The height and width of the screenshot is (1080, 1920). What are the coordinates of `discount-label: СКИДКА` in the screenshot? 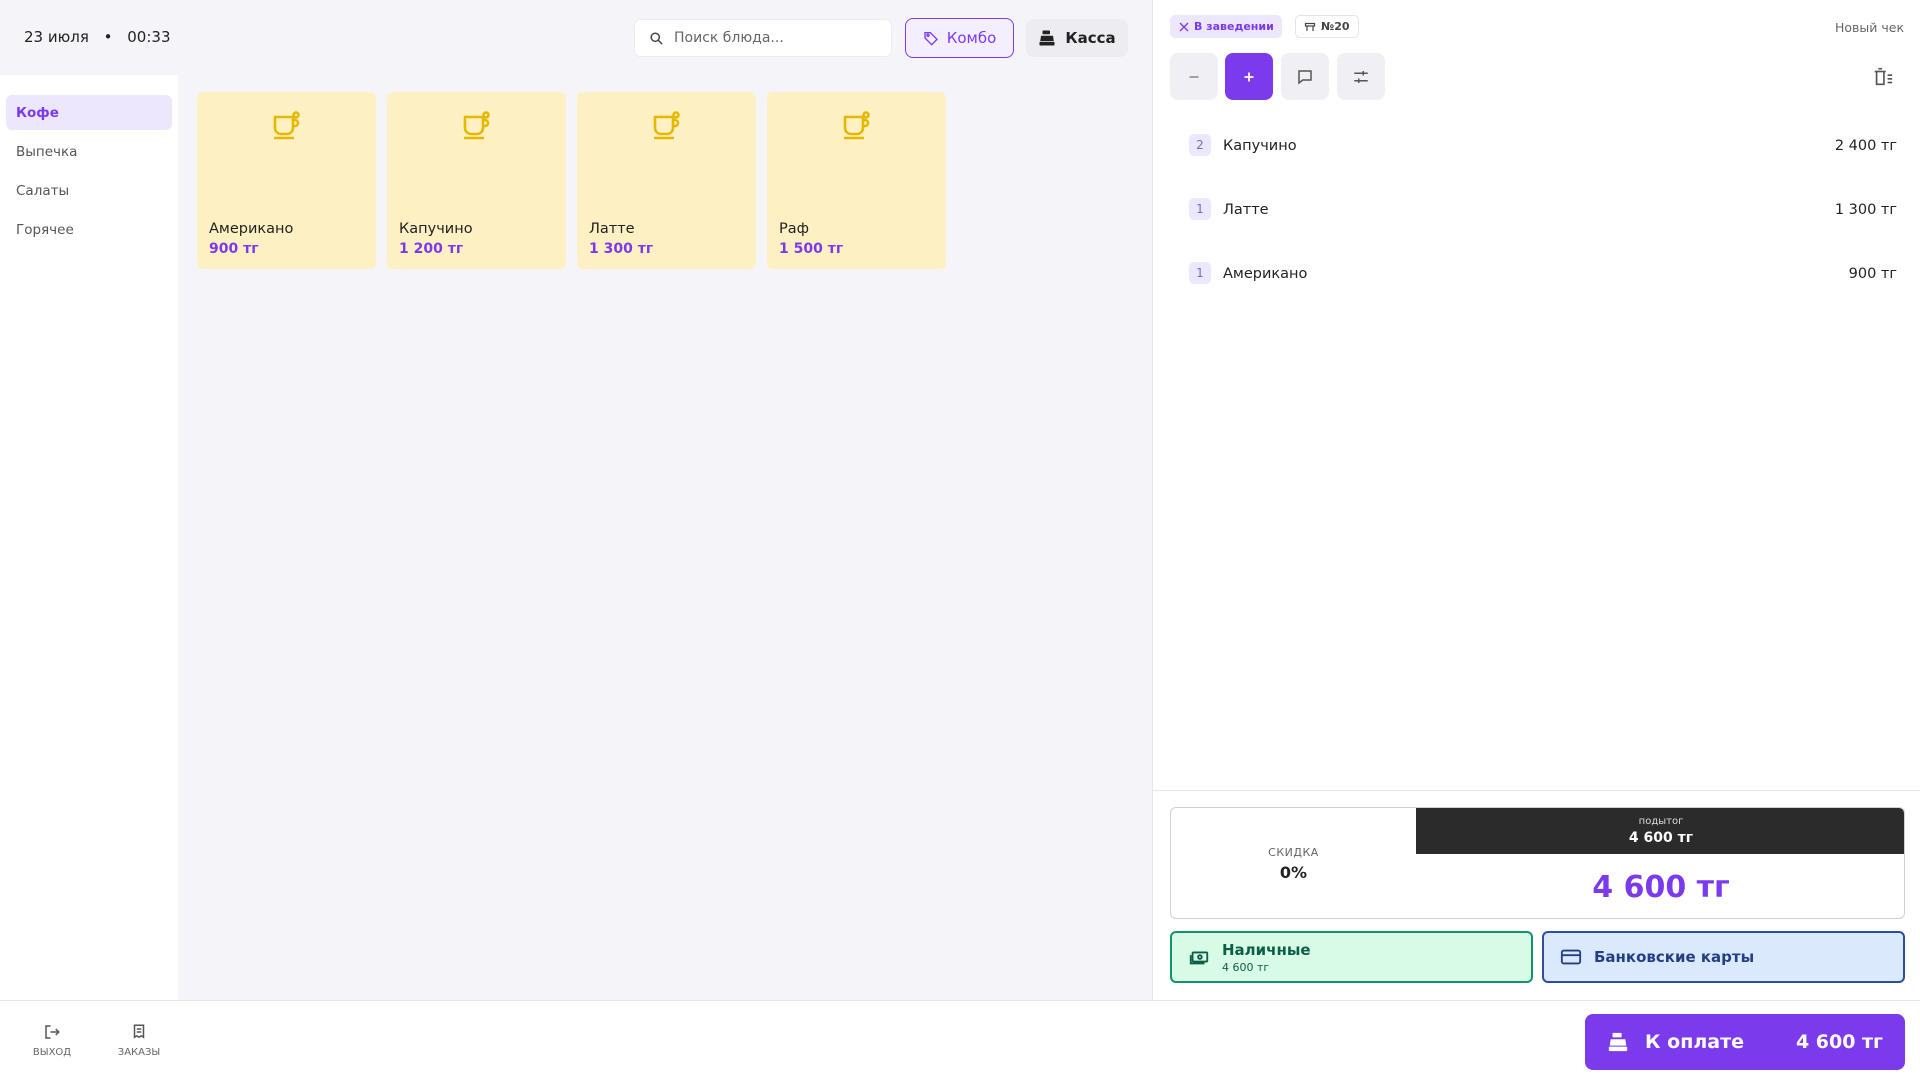 It's located at (1293, 852).